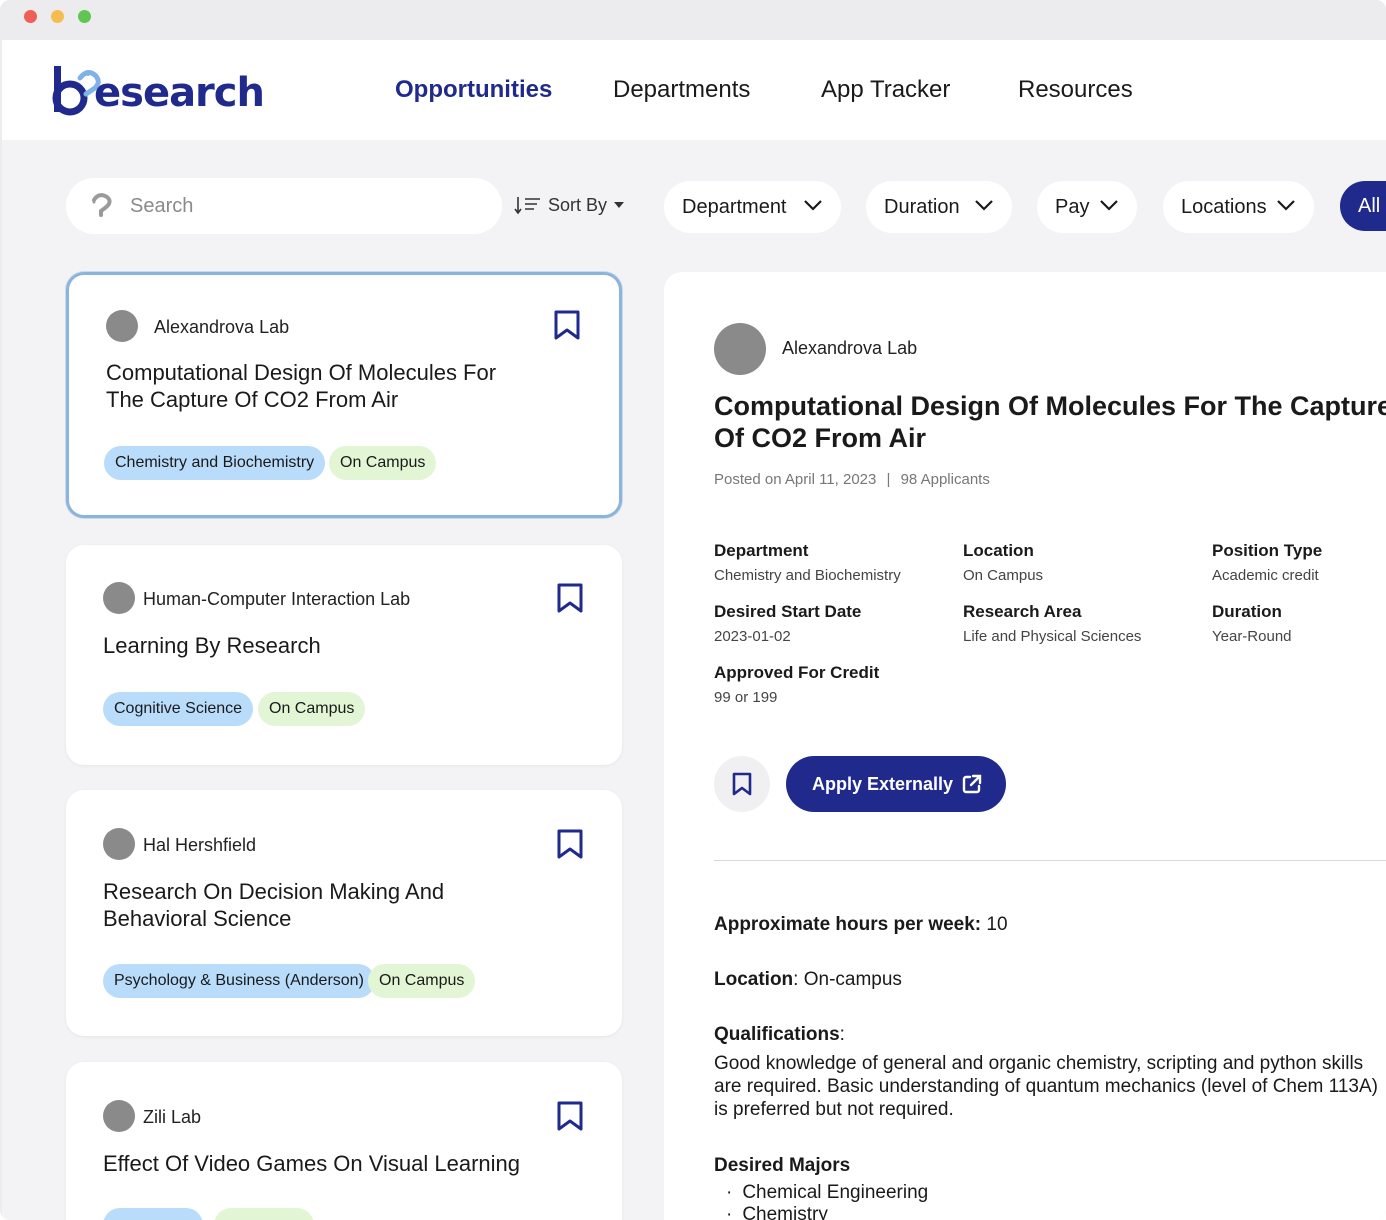 Image resolution: width=1386 pixels, height=1220 pixels. I want to click on major-list-item: · Chemical Engineering, so click(827, 1193).